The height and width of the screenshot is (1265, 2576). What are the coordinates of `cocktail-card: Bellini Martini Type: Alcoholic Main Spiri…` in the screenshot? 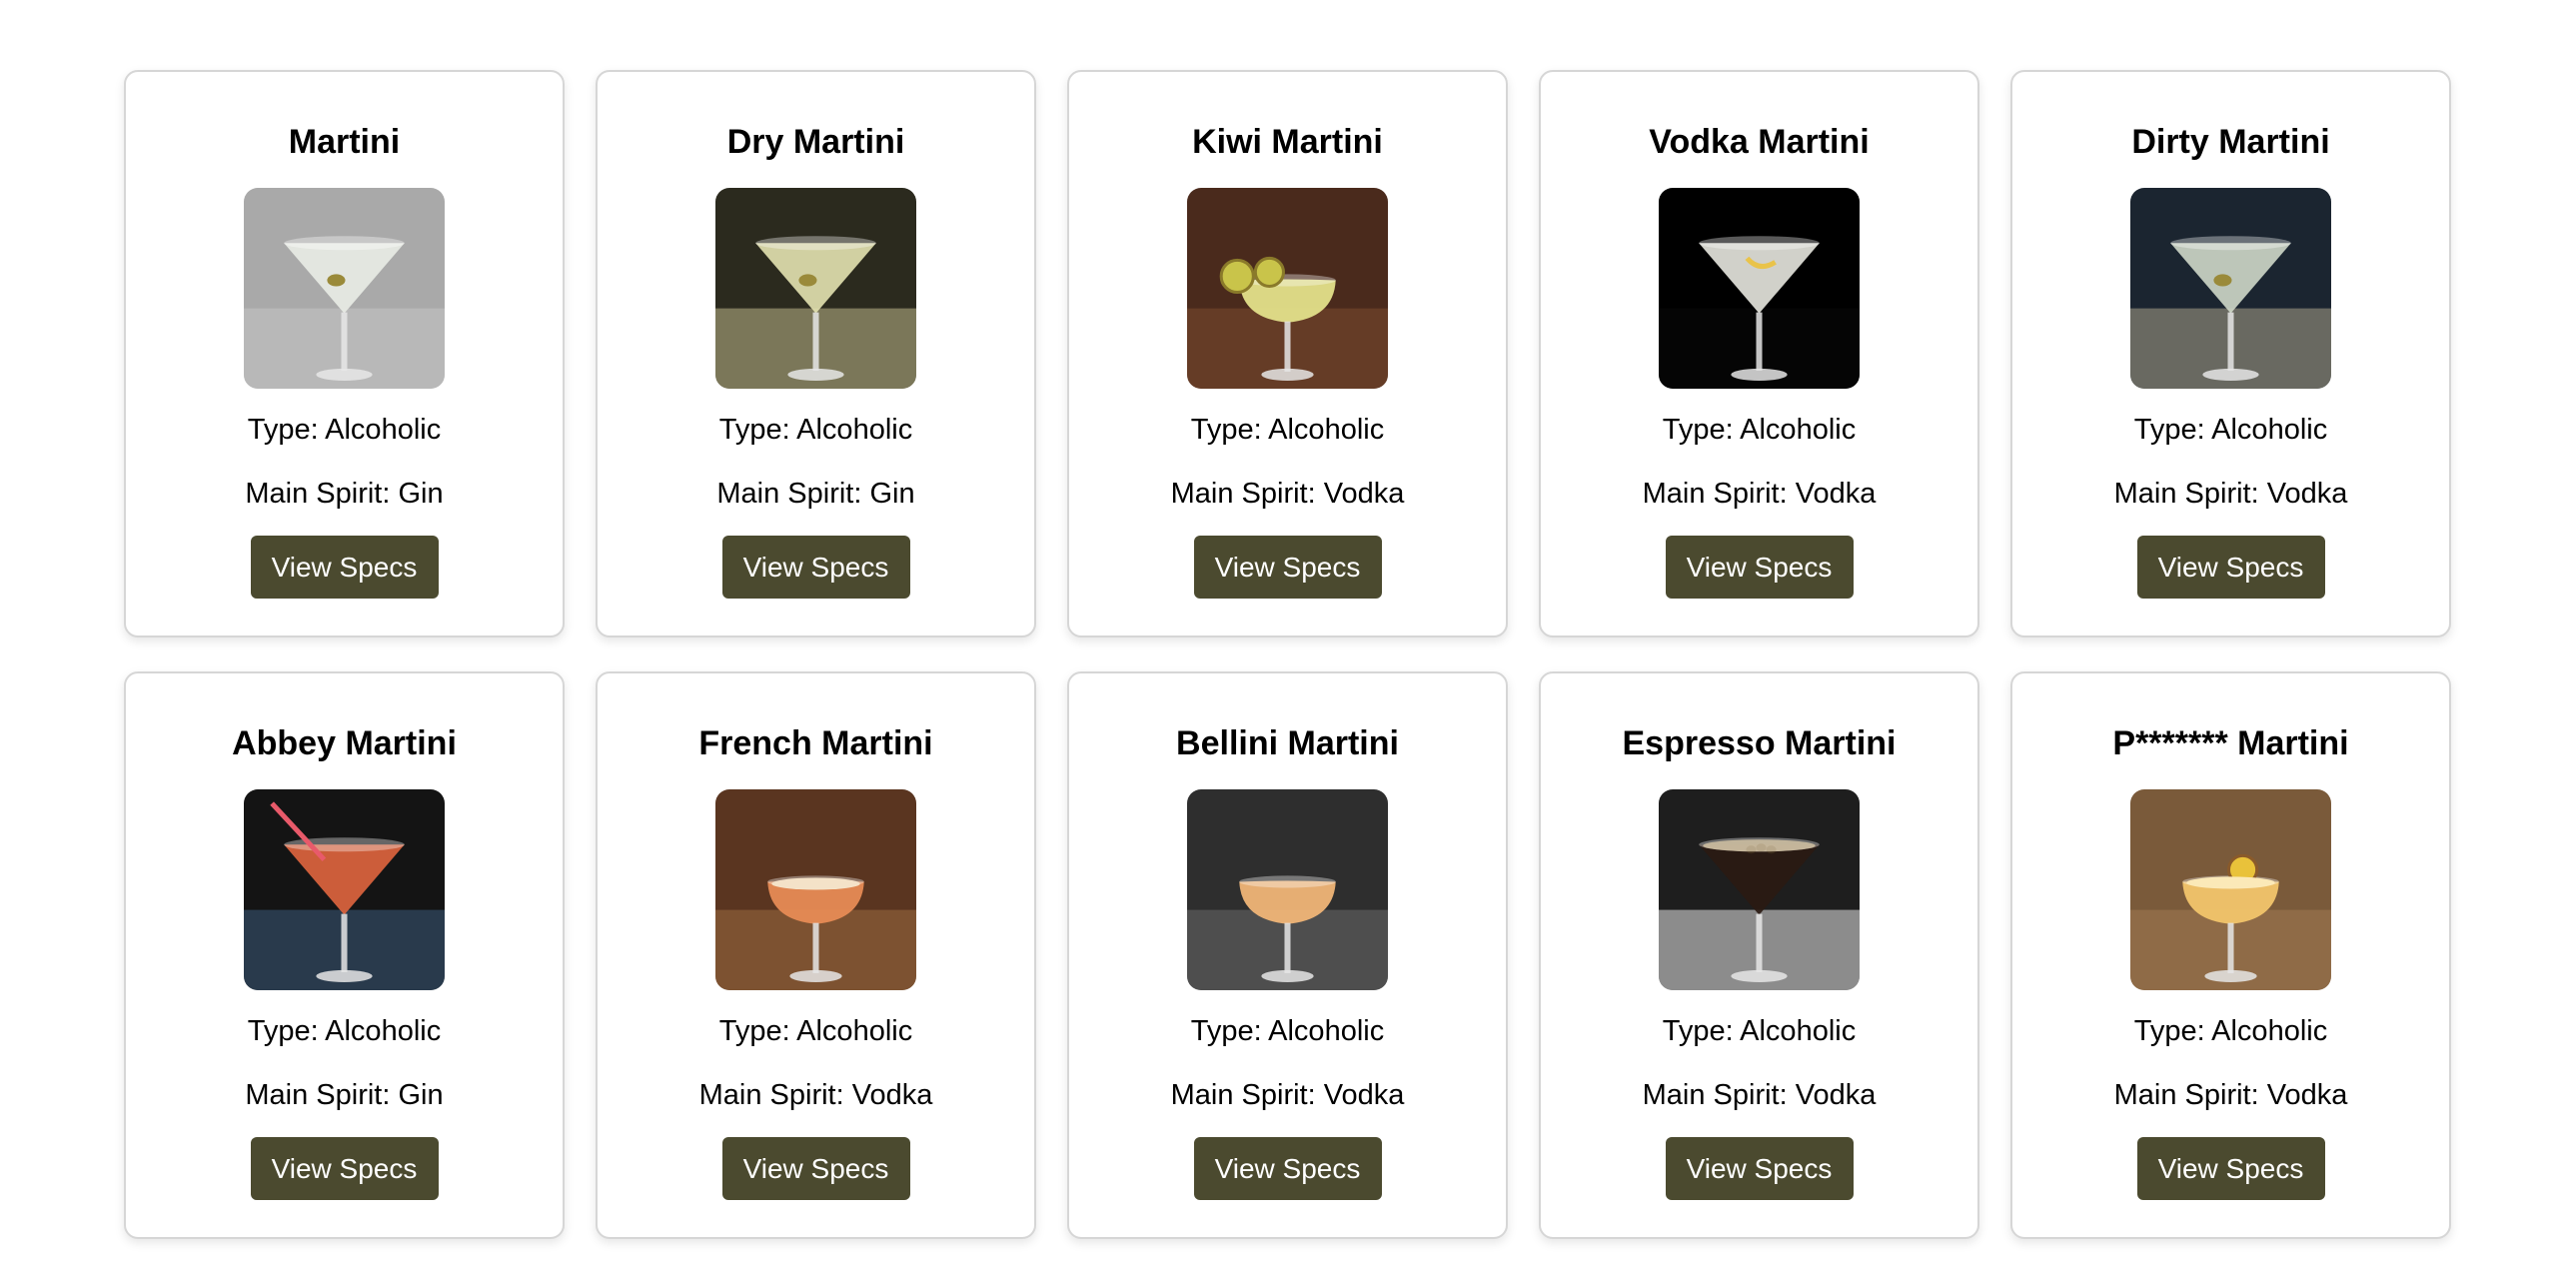 It's located at (1287, 955).